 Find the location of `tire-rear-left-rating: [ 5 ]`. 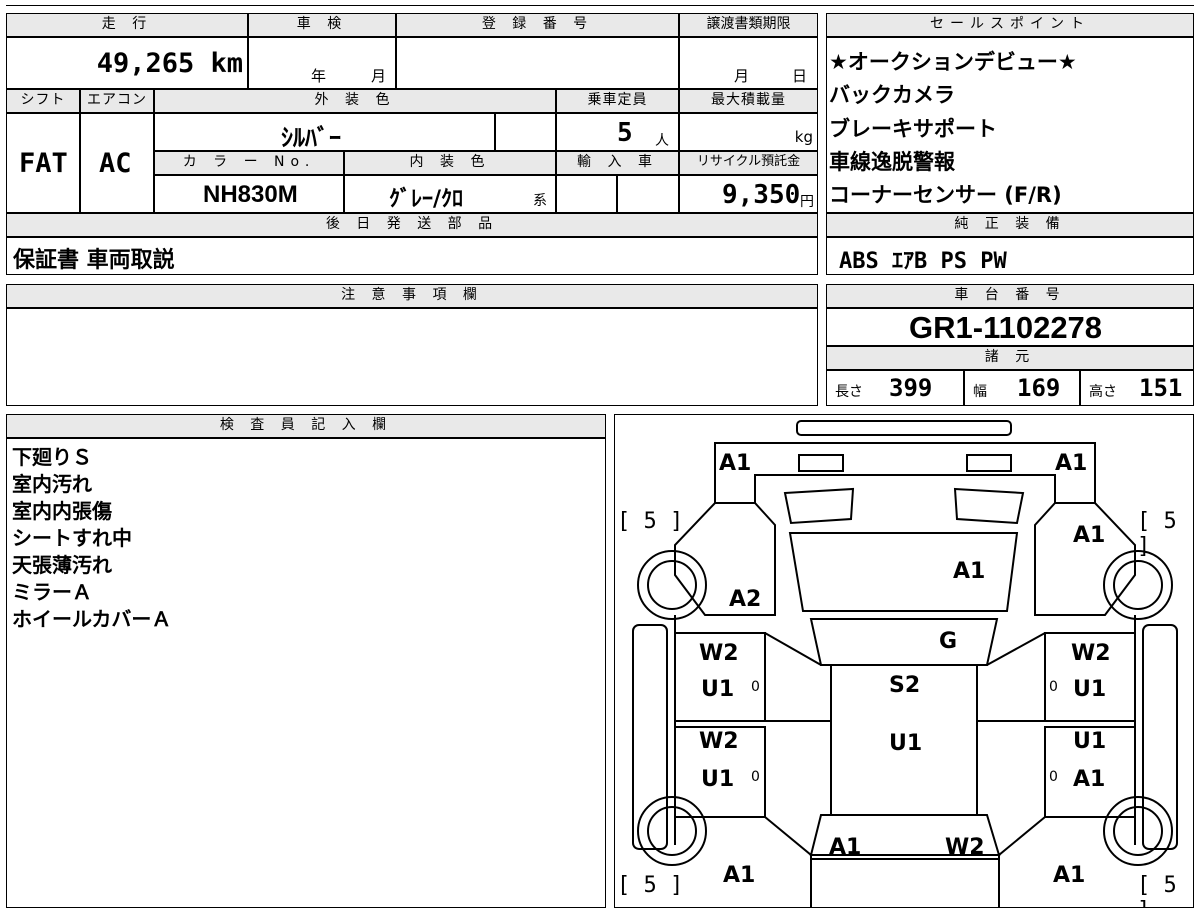

tire-rear-left-rating: [ 5 ] is located at coordinates (650, 885).